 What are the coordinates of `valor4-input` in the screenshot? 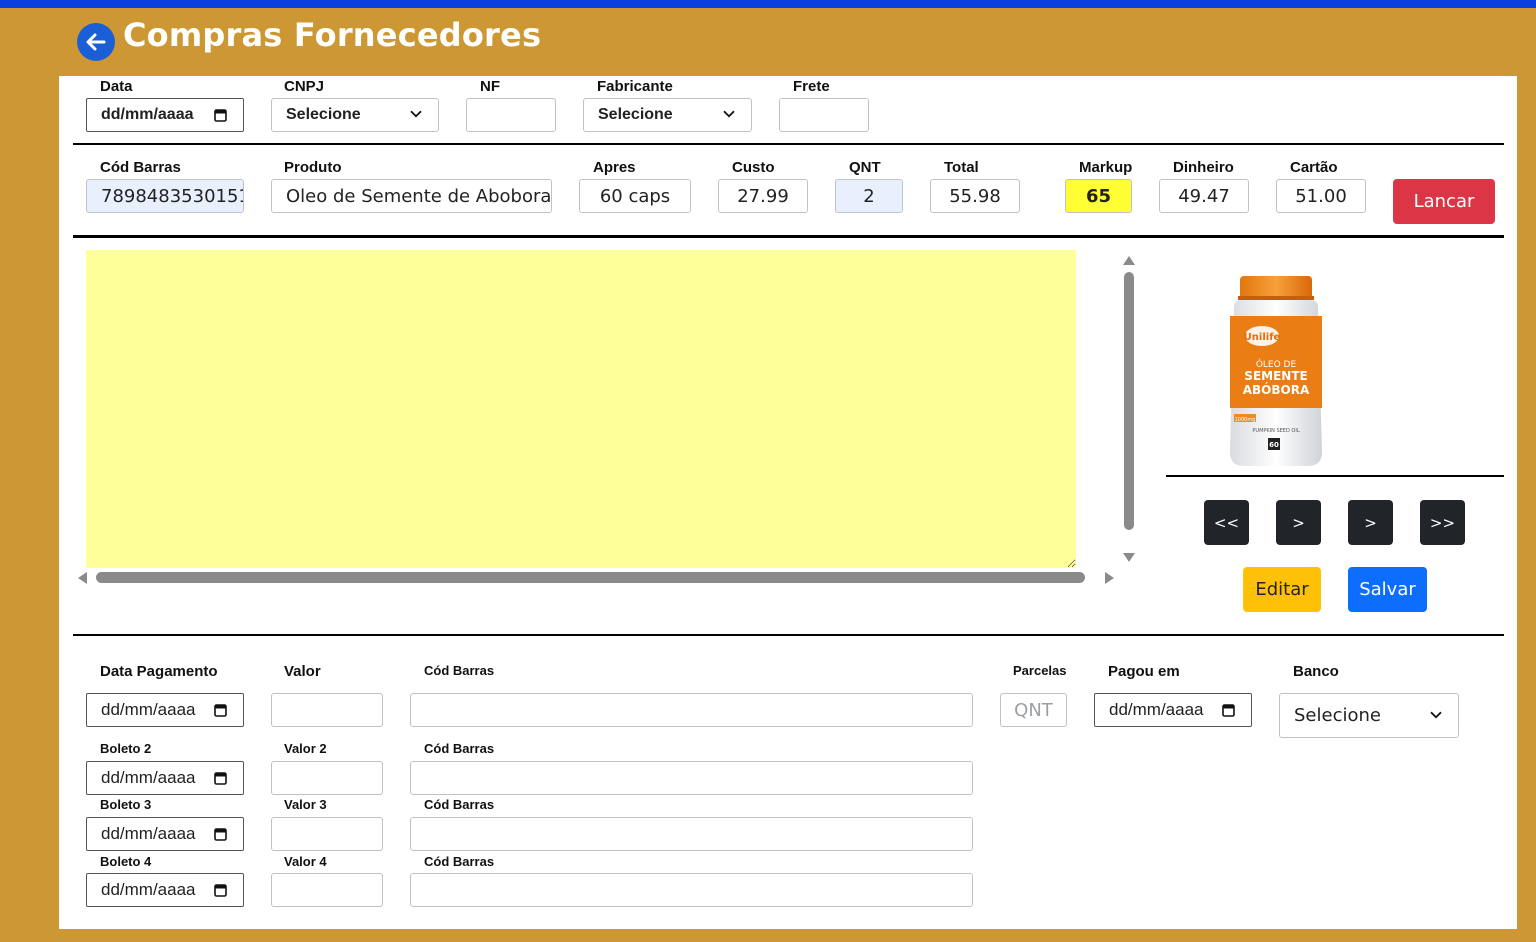 It's located at (327, 890).